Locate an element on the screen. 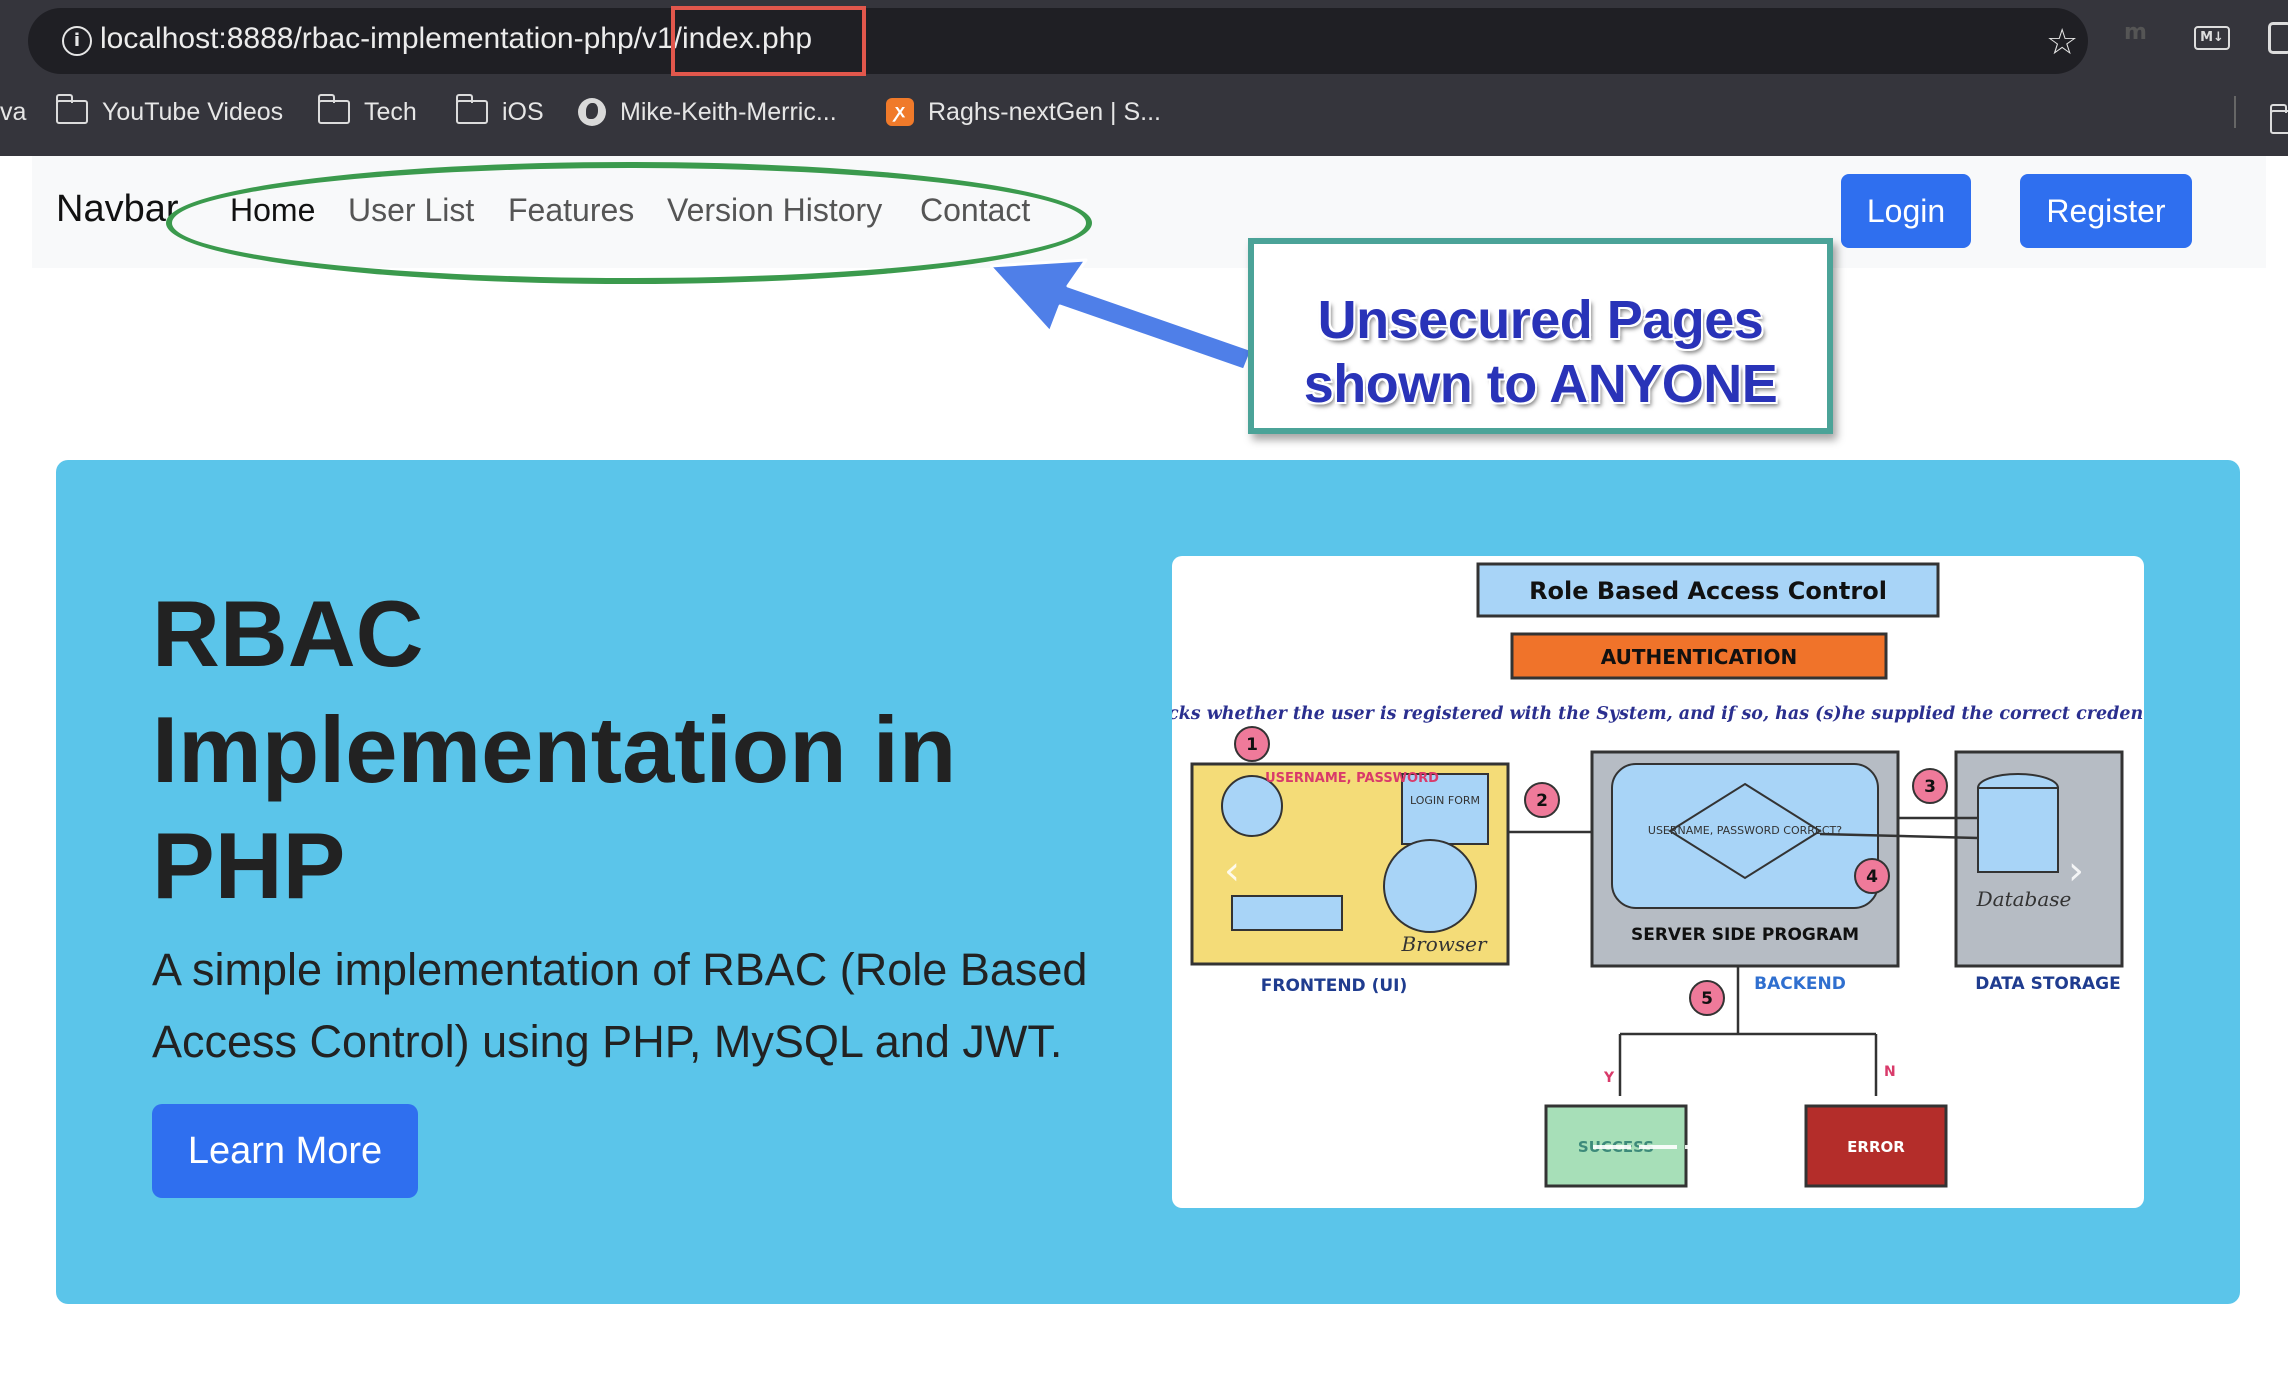  xampp-icon: ꭗ is located at coordinates (900, 112).